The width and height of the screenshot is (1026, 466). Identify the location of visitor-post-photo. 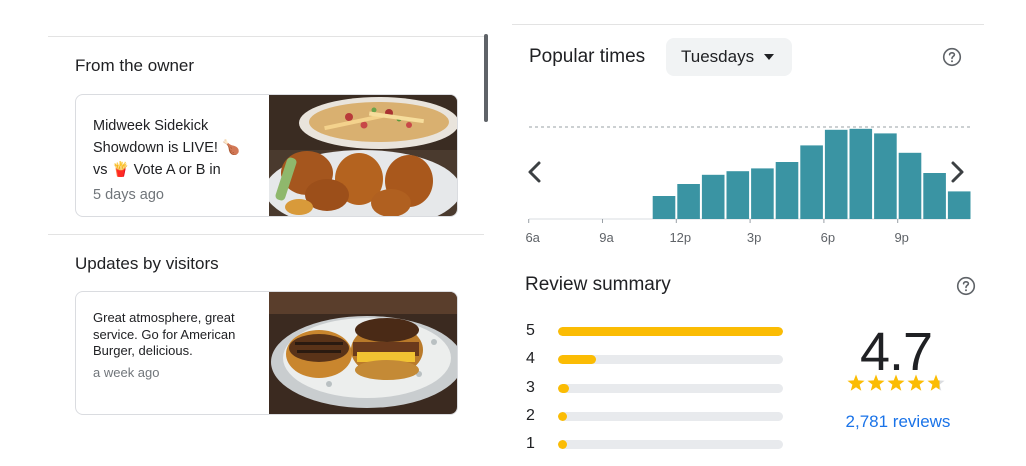
(363, 353).